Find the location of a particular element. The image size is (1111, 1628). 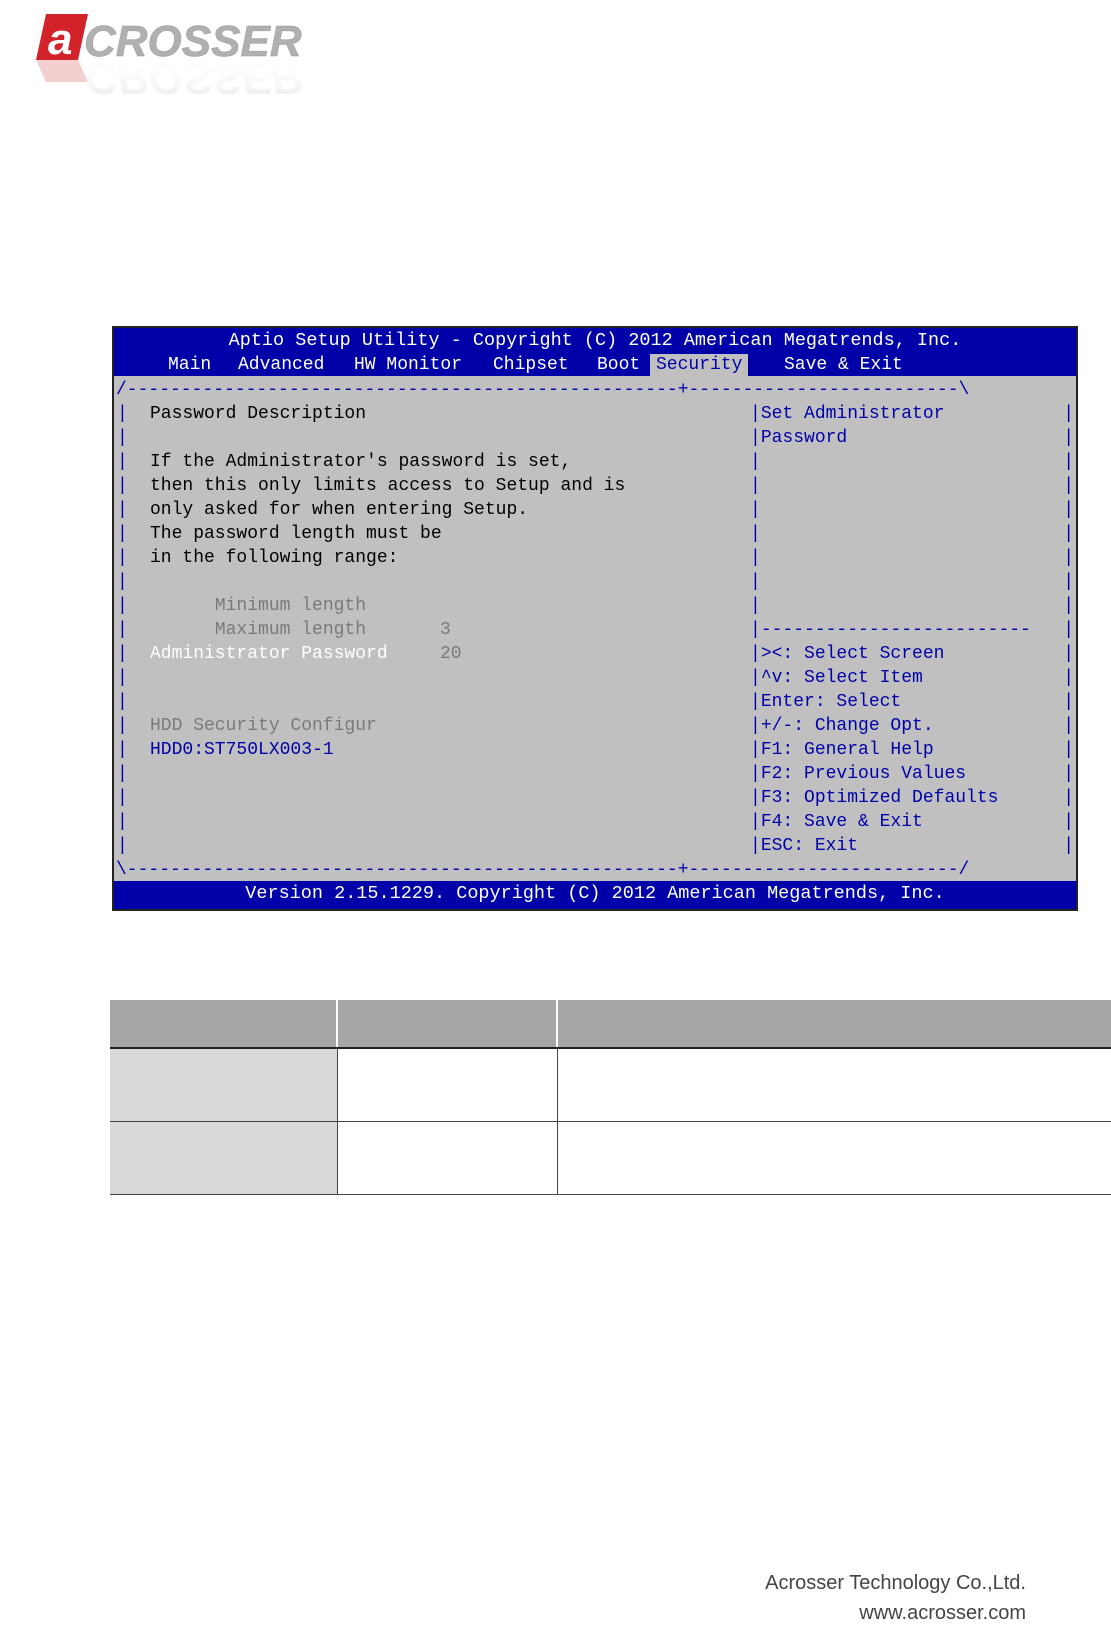

maximum-length-row: Maximum length 20 is located at coordinates (445, 629).